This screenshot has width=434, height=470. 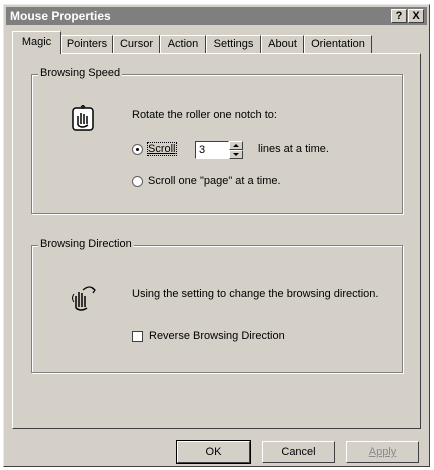 What do you see at coordinates (282, 44) in the screenshot?
I see `tab-about: About` at bounding box center [282, 44].